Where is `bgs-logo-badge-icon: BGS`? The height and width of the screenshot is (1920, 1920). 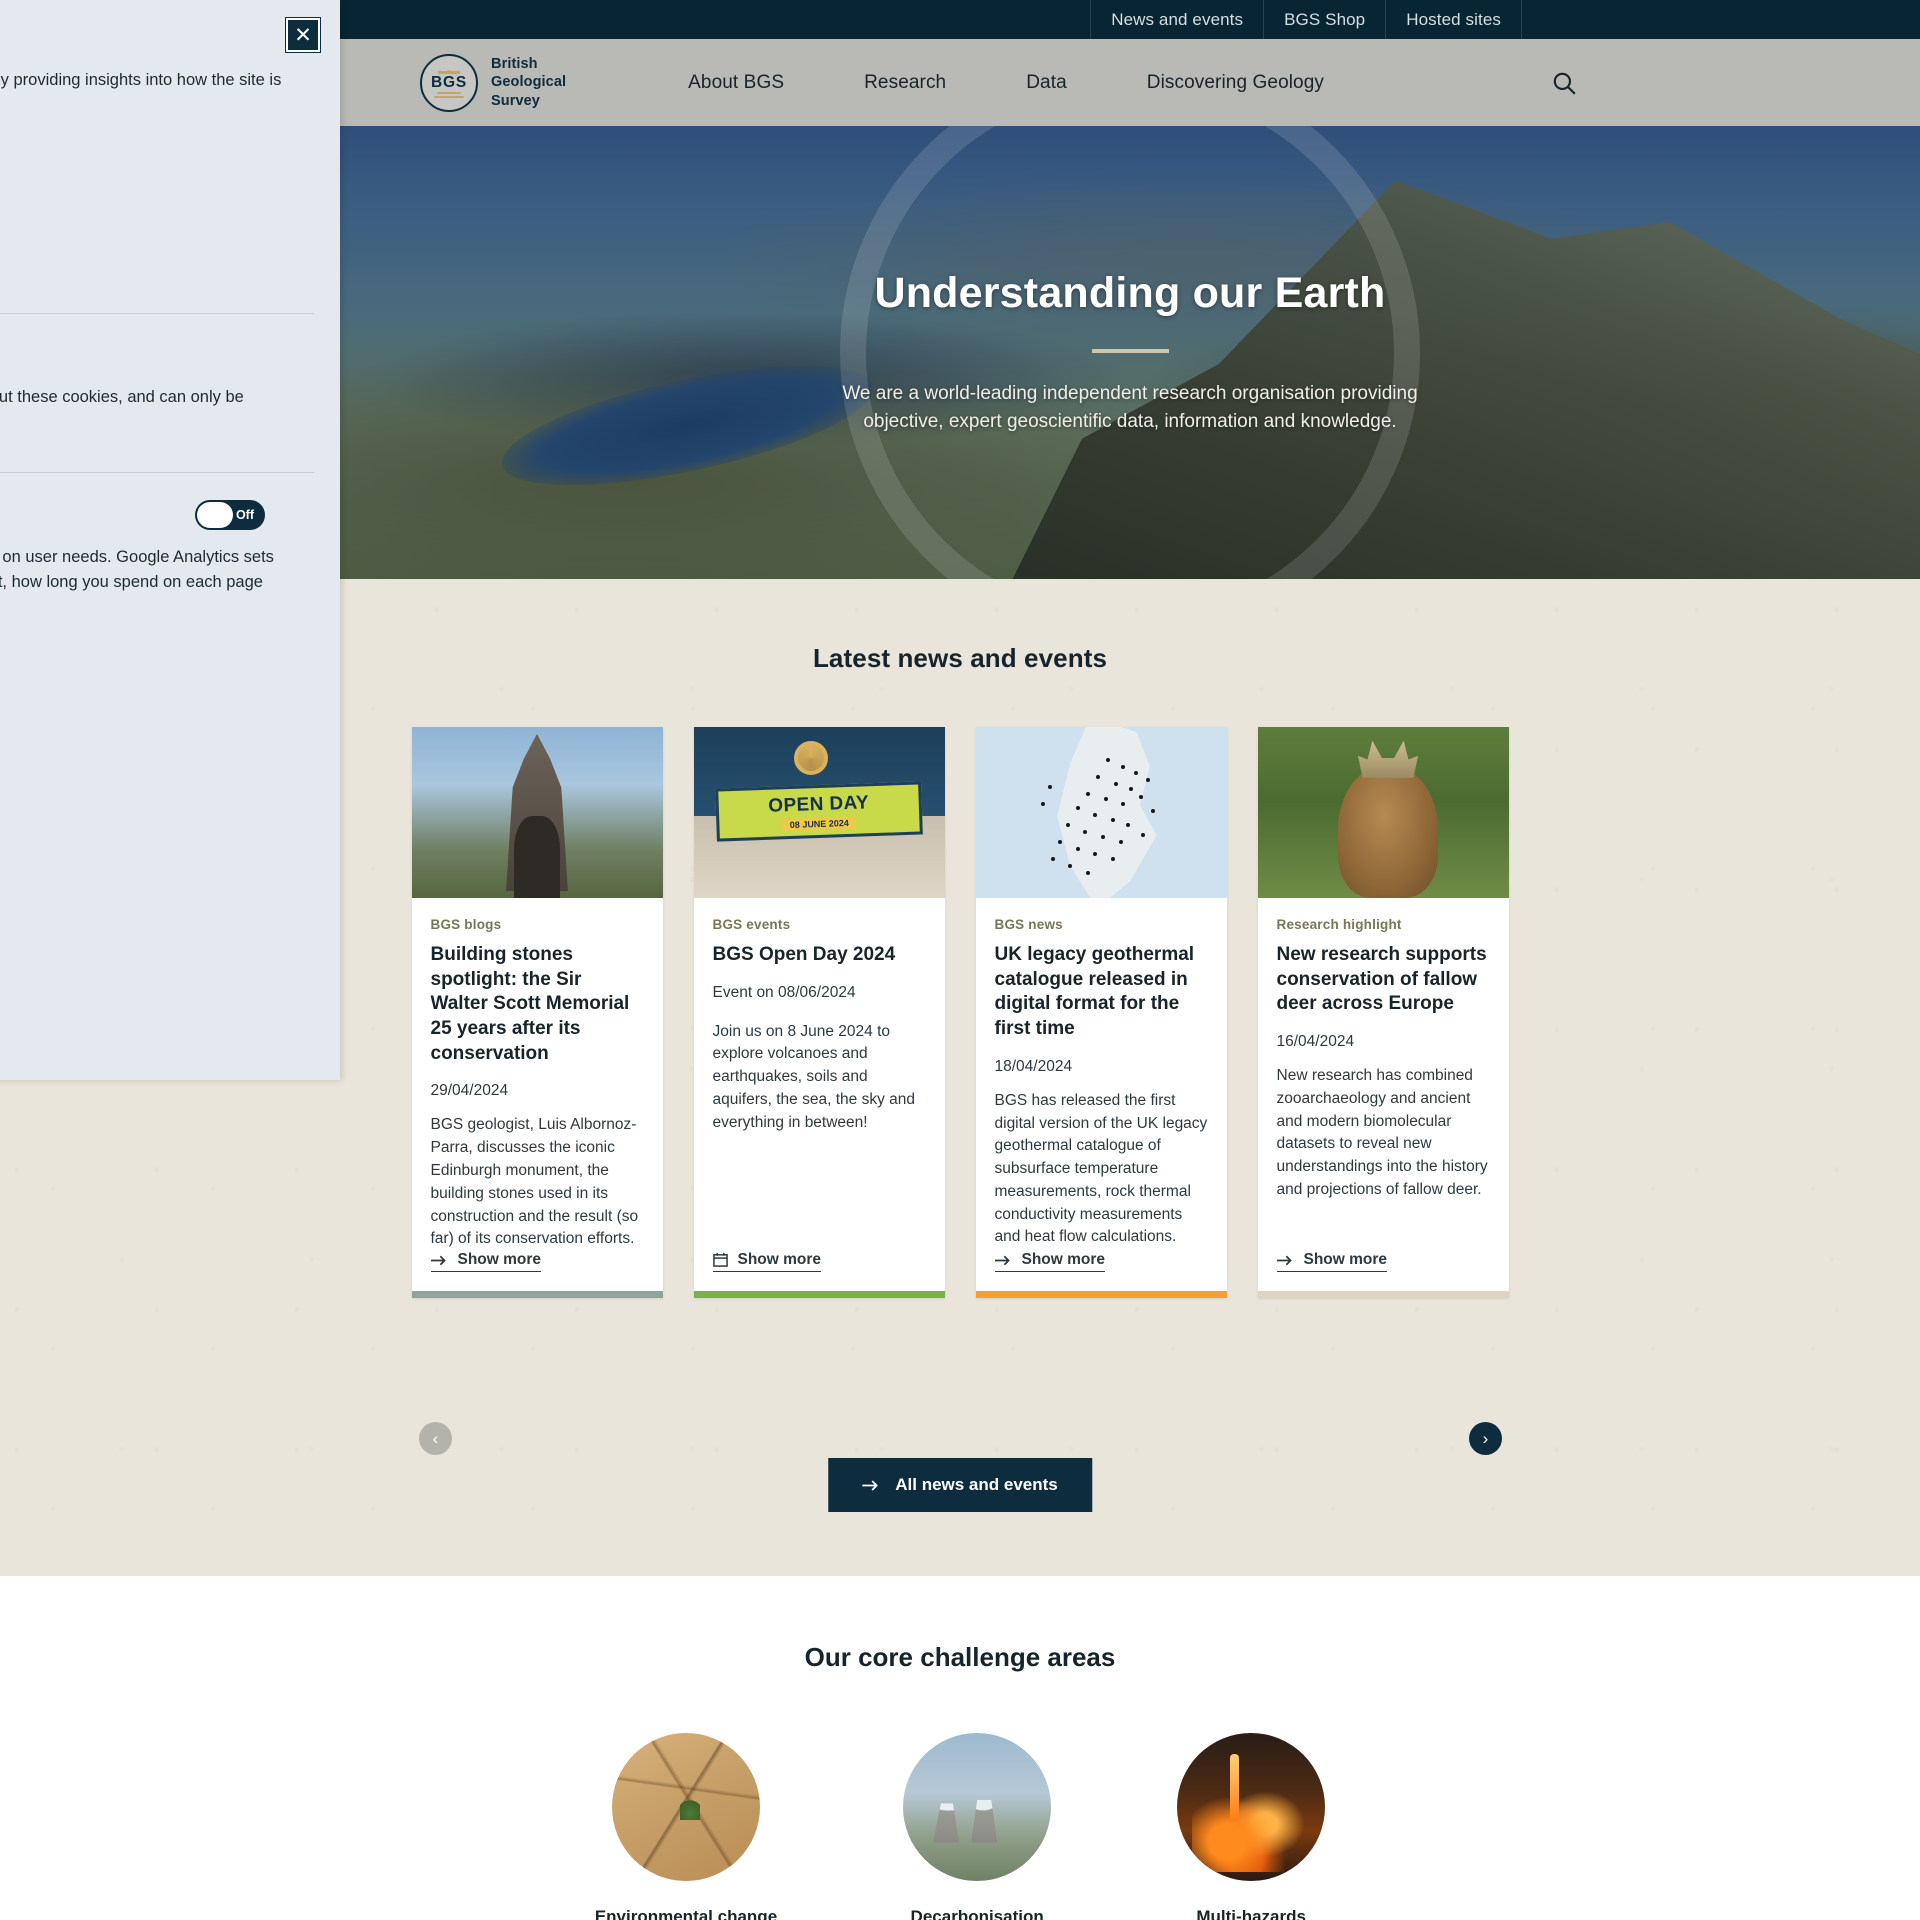 bgs-logo-badge-icon: BGS is located at coordinates (449, 82).